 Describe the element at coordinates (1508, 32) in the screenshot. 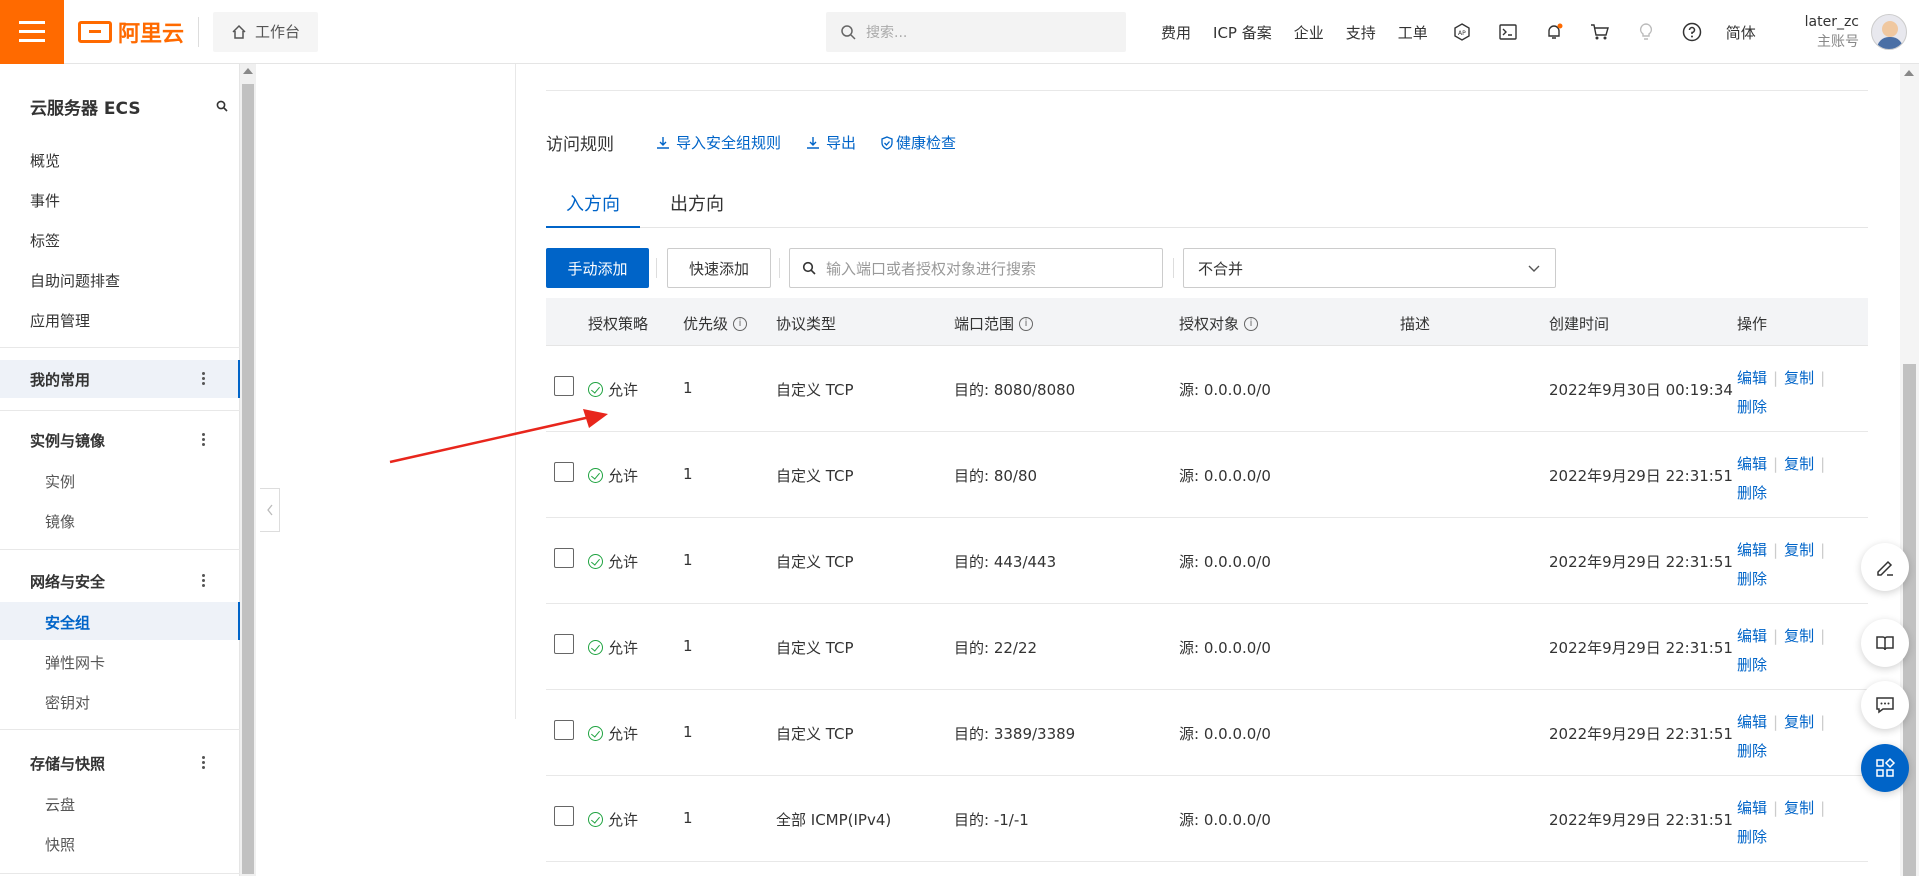

I see `terminal-icon` at that location.